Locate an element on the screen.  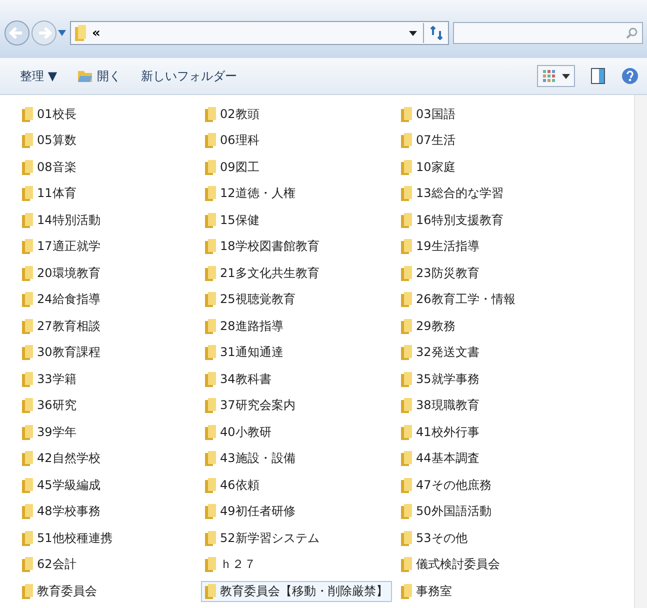
folder-item: 35就学事務 is located at coordinates (440, 379).